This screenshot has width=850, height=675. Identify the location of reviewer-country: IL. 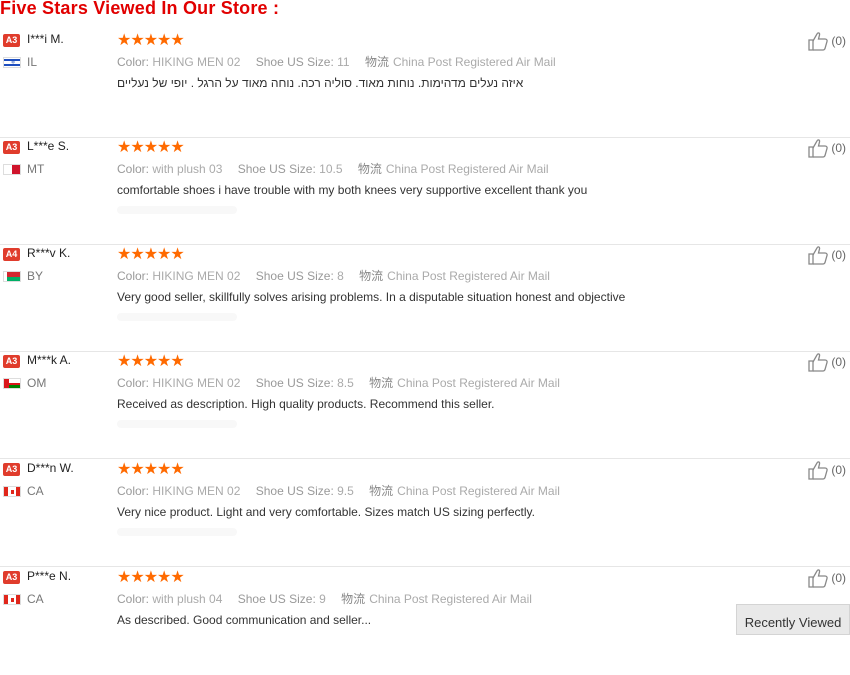
(32, 62).